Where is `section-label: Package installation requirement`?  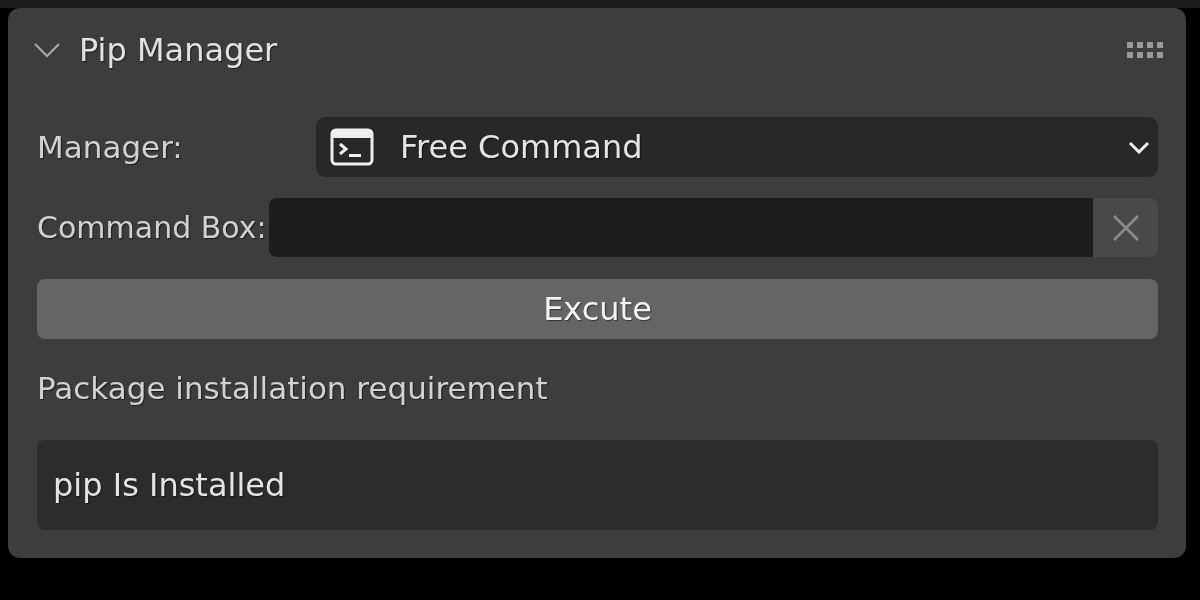
section-label: Package installation requirement is located at coordinates (293, 388).